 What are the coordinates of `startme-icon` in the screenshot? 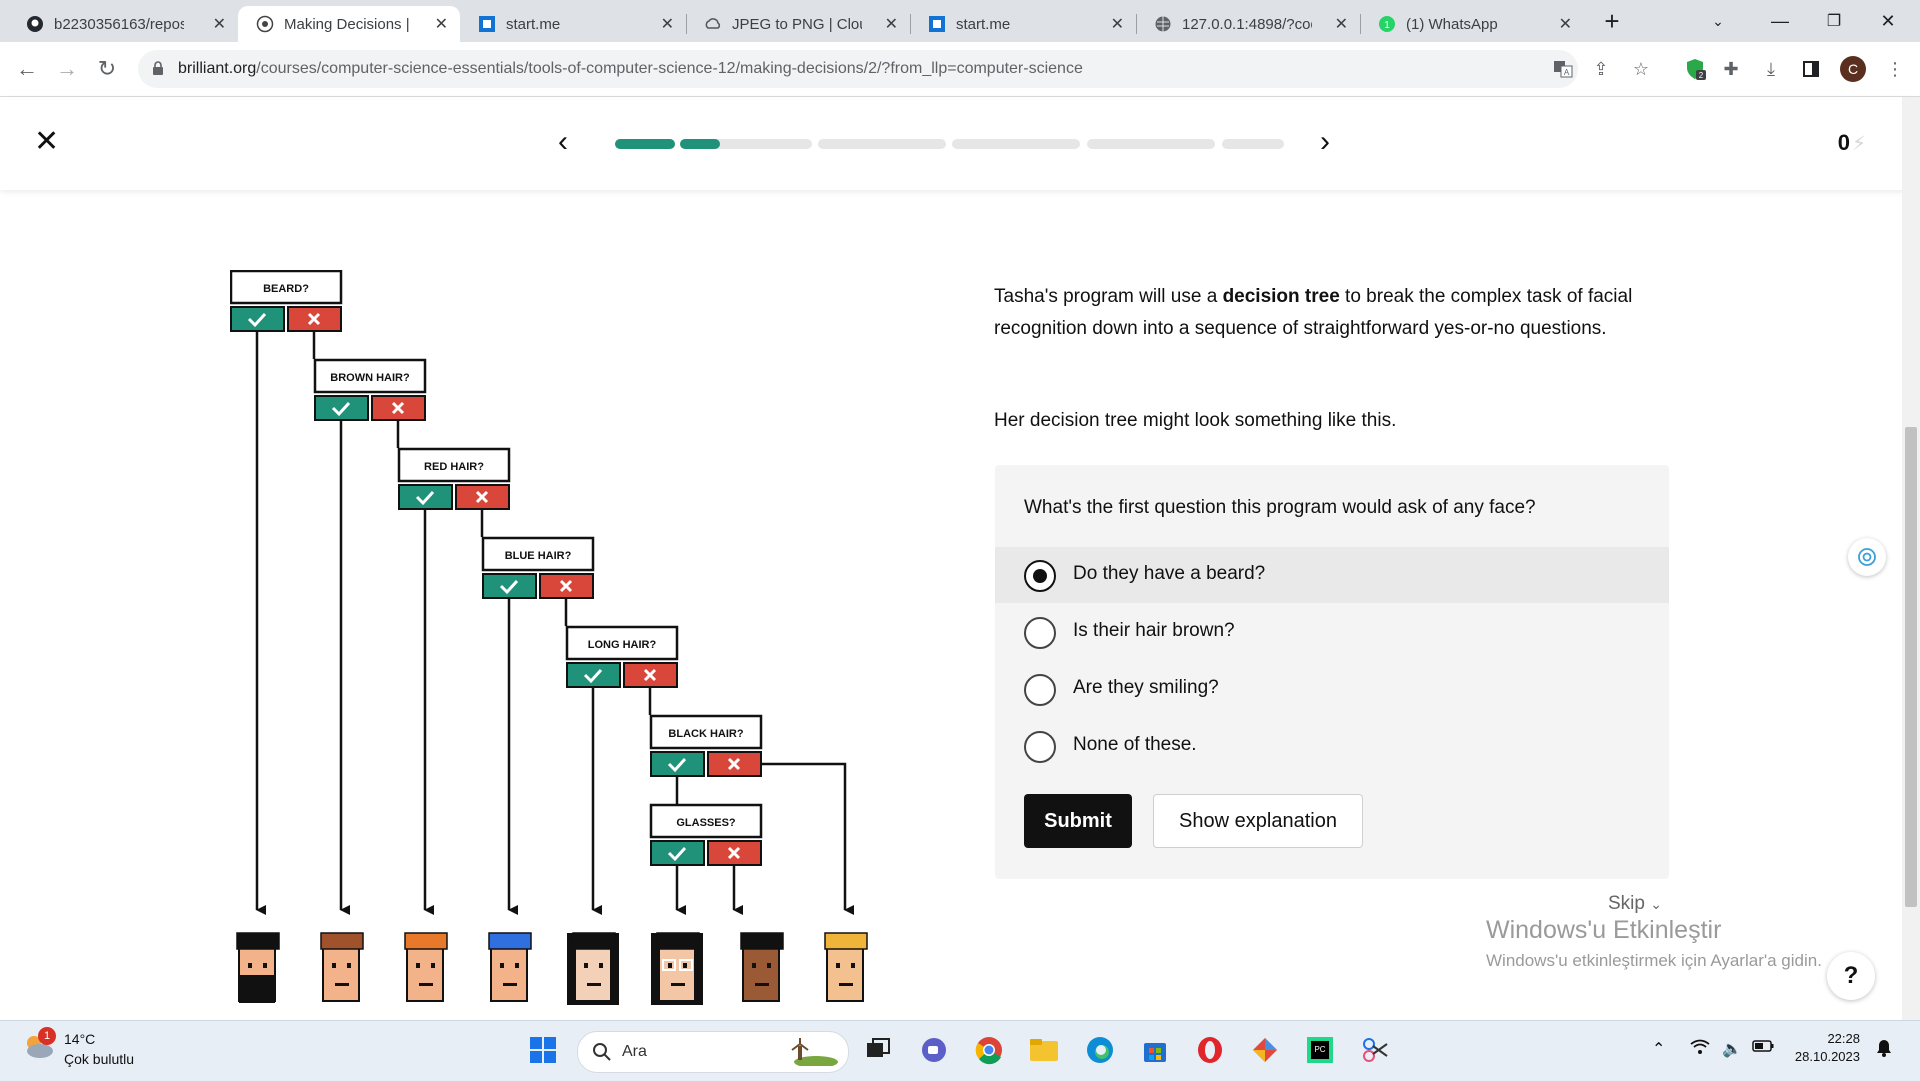 It's located at (937, 24).